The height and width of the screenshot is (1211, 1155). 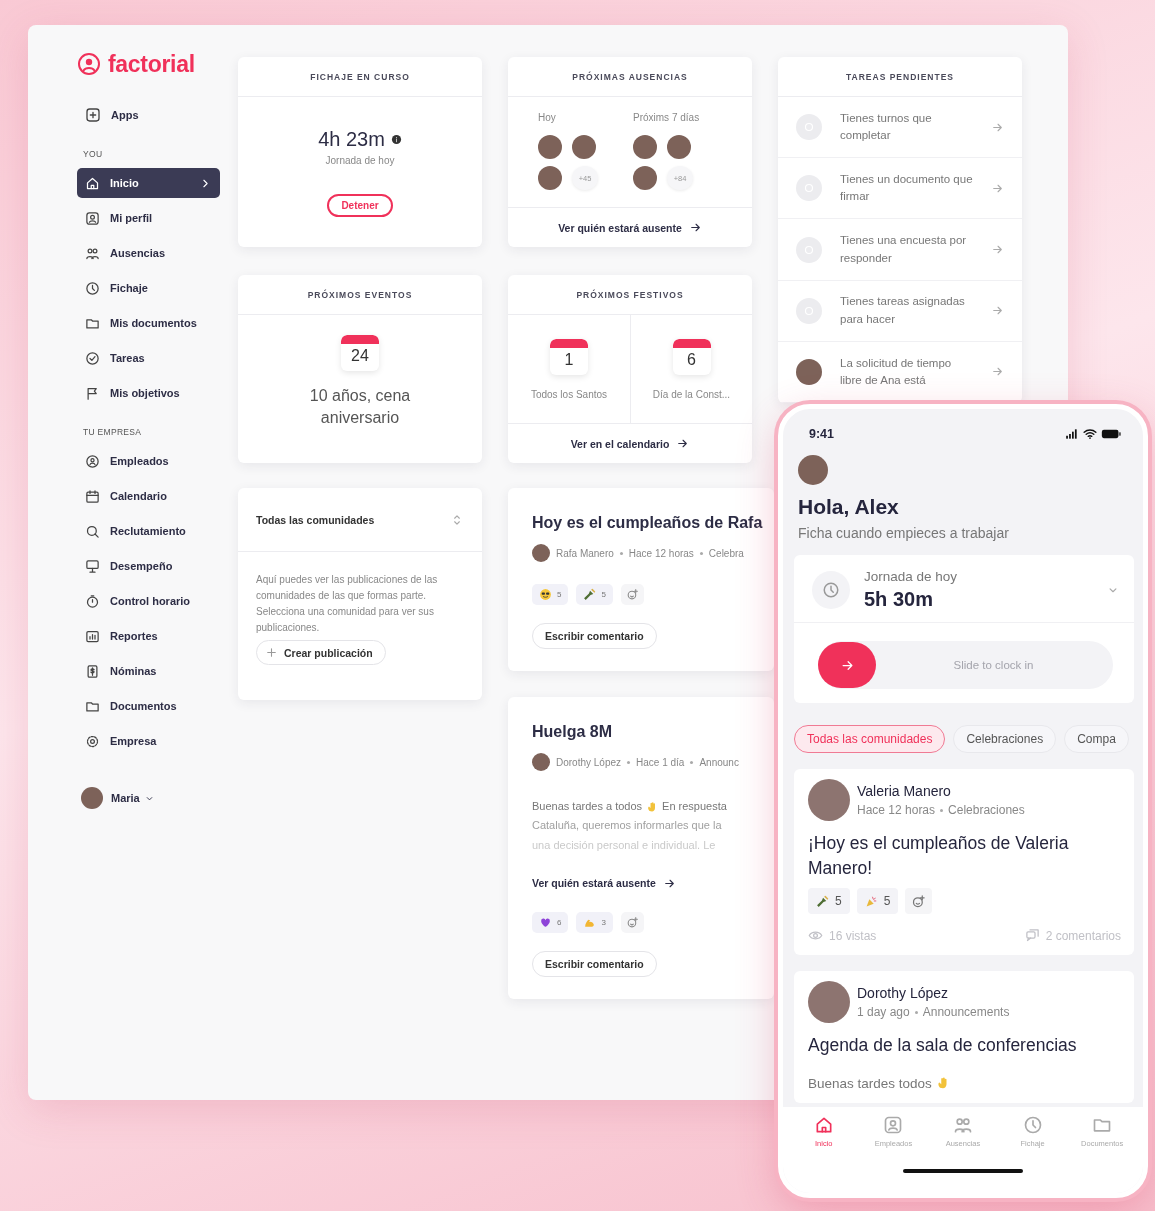 What do you see at coordinates (630, 76) in the screenshot?
I see `card-title: PRÓXIMAS AUSENCIAS` at bounding box center [630, 76].